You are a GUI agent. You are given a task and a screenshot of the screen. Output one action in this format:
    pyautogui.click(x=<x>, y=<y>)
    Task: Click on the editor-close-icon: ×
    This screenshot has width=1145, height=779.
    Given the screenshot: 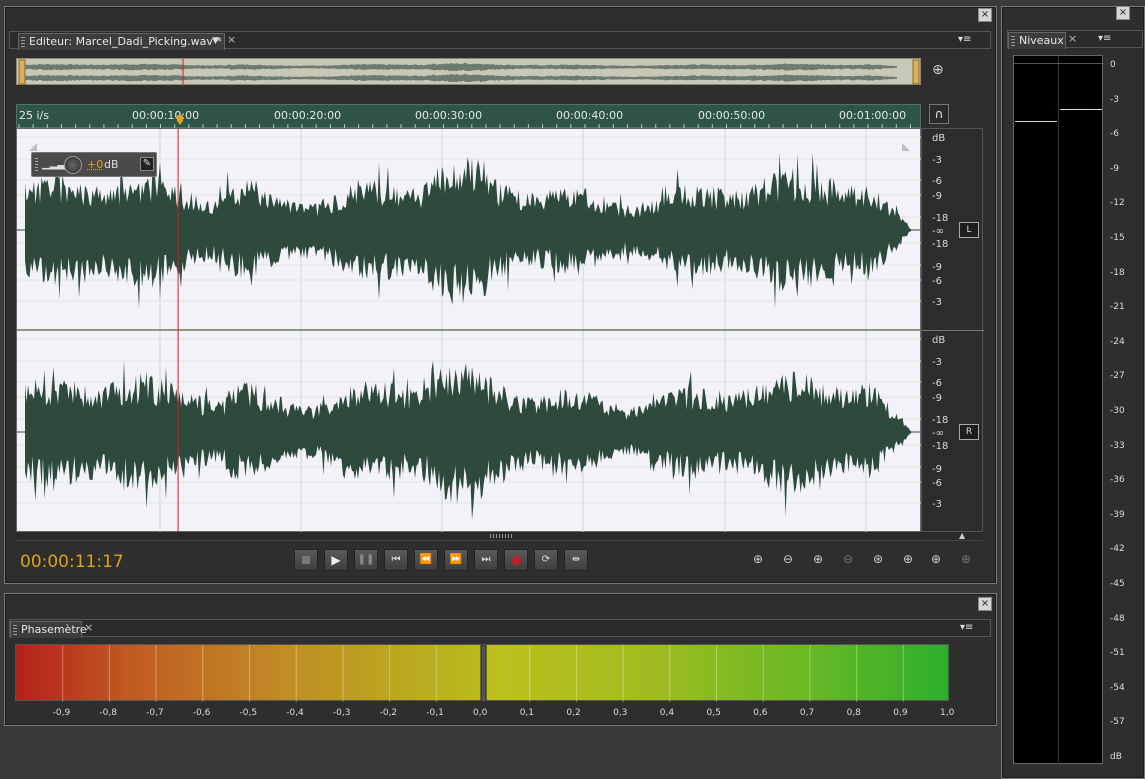 What is the action you would take?
    pyautogui.click(x=985, y=15)
    